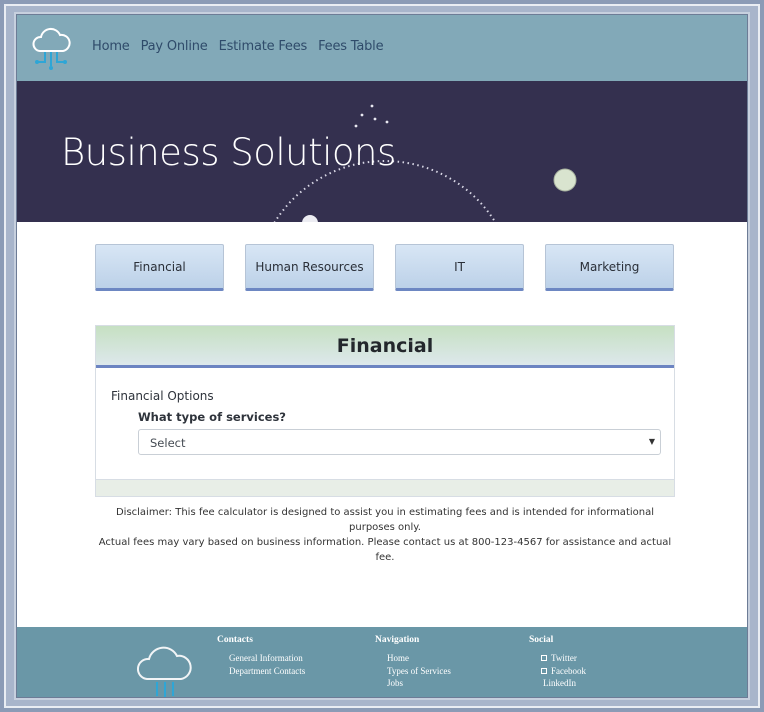  What do you see at coordinates (159, 267) in the screenshot?
I see `tab-financial: Financial` at bounding box center [159, 267].